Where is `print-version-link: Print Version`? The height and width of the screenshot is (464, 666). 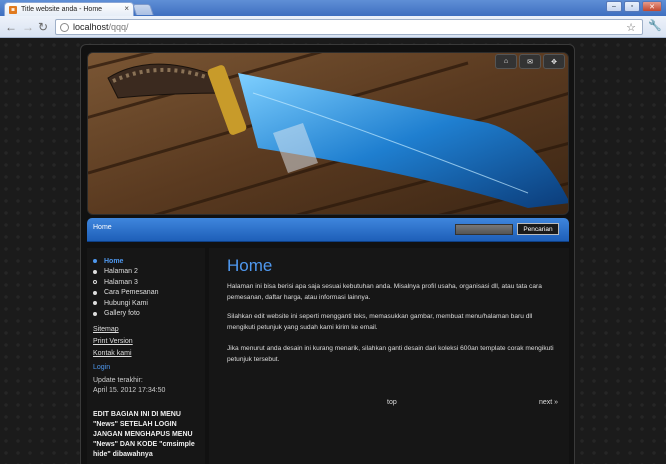
print-version-link: Print Version is located at coordinates (113, 344).